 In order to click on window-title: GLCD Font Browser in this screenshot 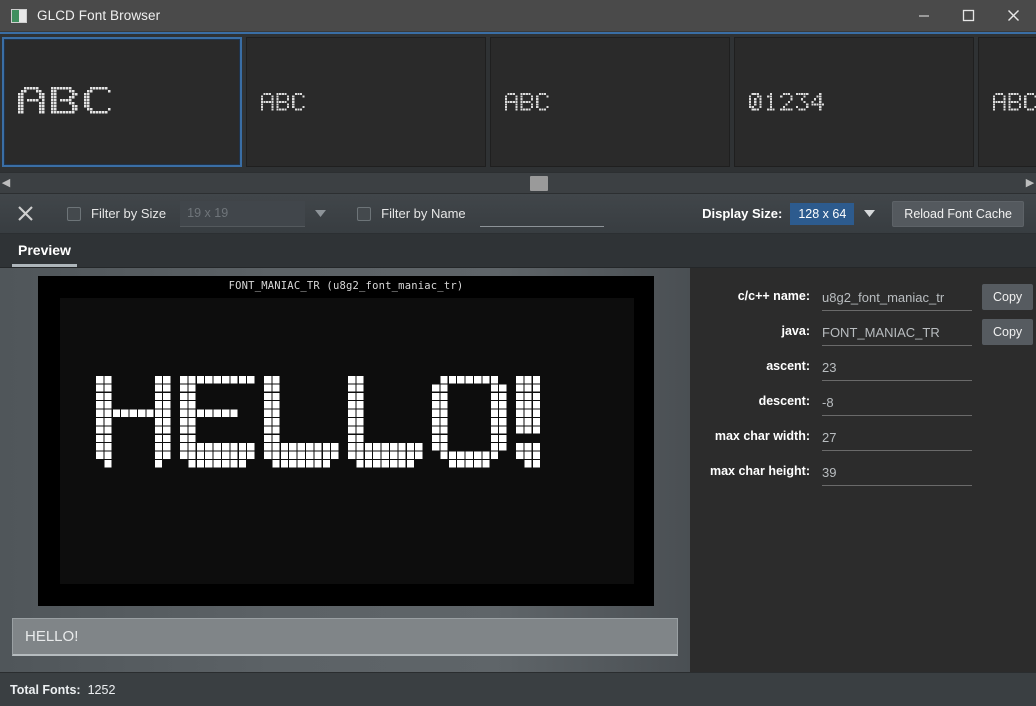, I will do `click(99, 15)`.